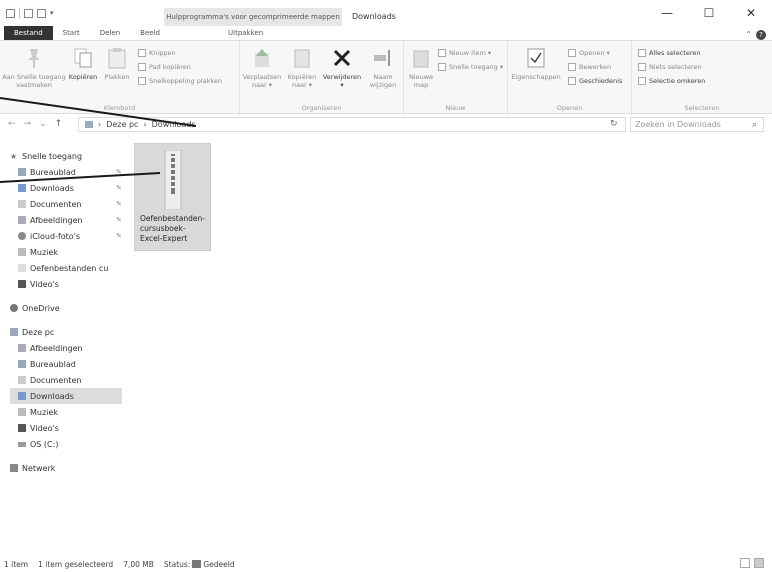  What do you see at coordinates (22, 284) in the screenshot?
I see `videos-folder-icon` at bounding box center [22, 284].